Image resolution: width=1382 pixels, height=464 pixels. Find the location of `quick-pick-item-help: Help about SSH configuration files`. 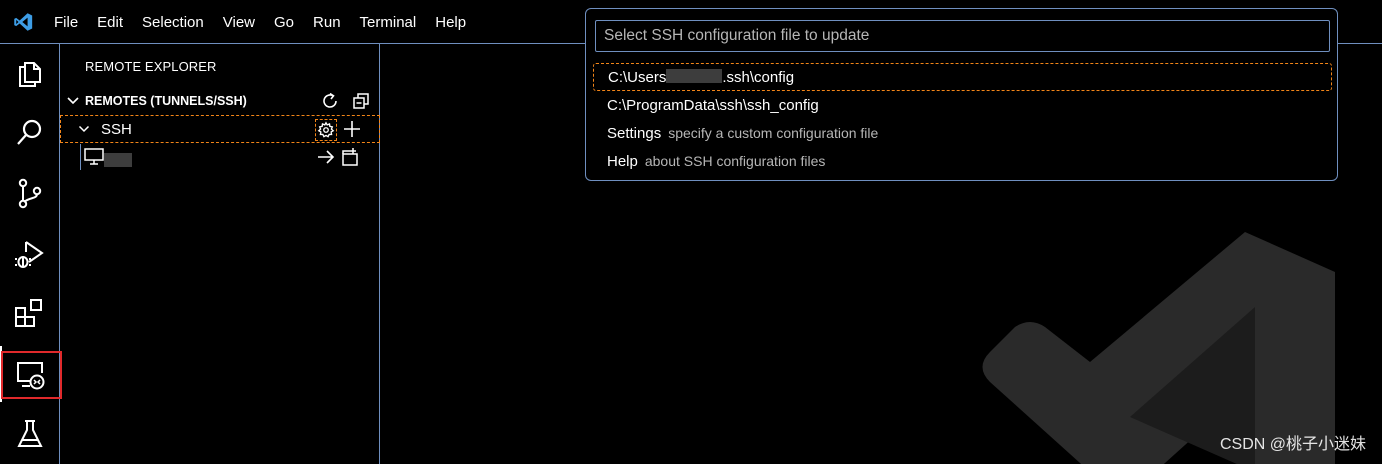

quick-pick-item-help: Help about SSH configuration files is located at coordinates (962, 161).